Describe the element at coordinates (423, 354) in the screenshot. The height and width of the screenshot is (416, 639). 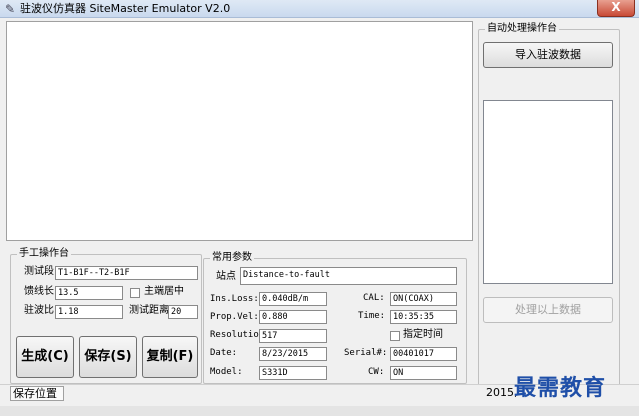
I see `serial-input: 00401017` at that location.